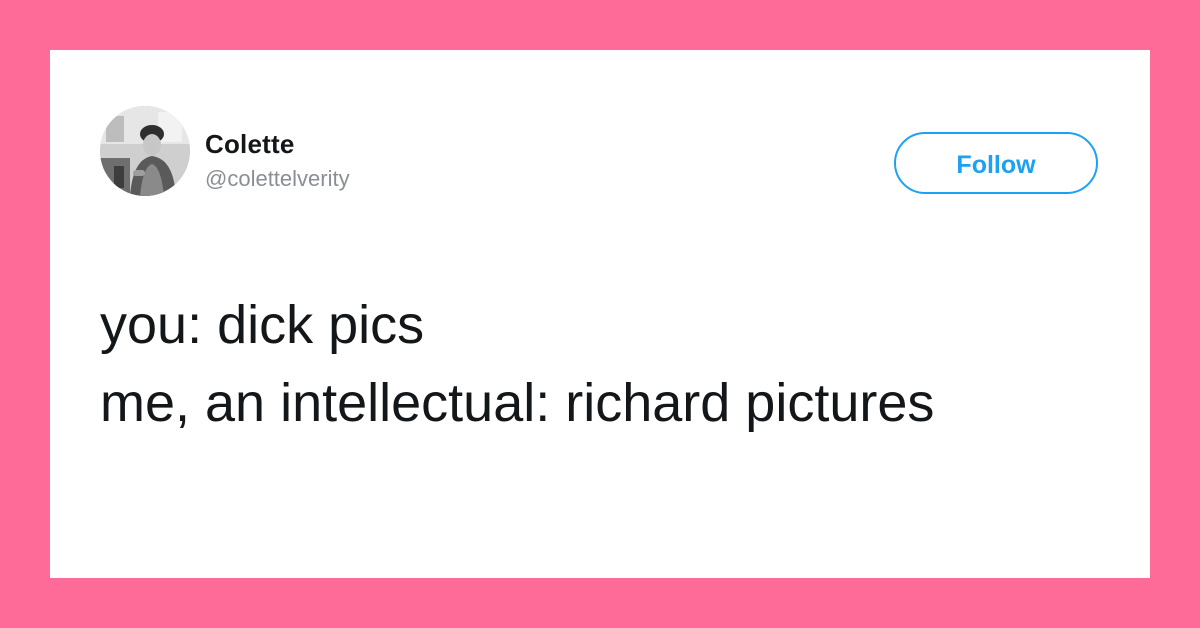 This screenshot has width=1200, height=628. I want to click on tweet-line-1: you: dick pics, so click(262, 325).